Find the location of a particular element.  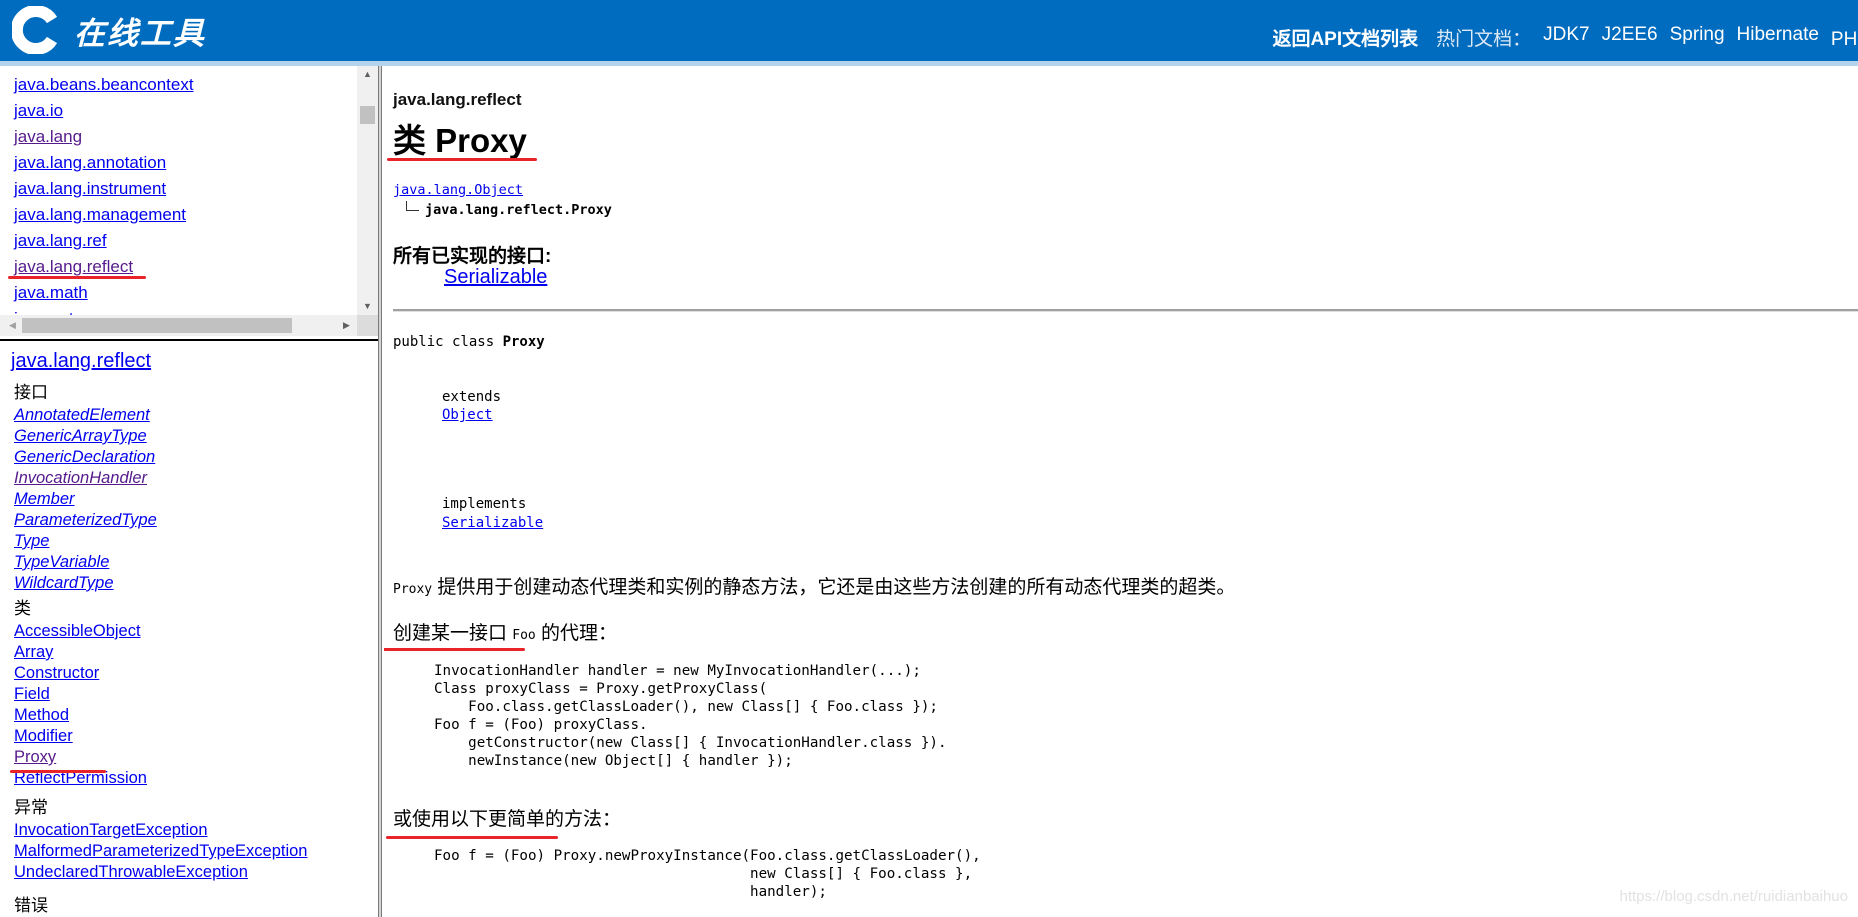

exception-link: InvocationTargetException is located at coordinates (160, 830).